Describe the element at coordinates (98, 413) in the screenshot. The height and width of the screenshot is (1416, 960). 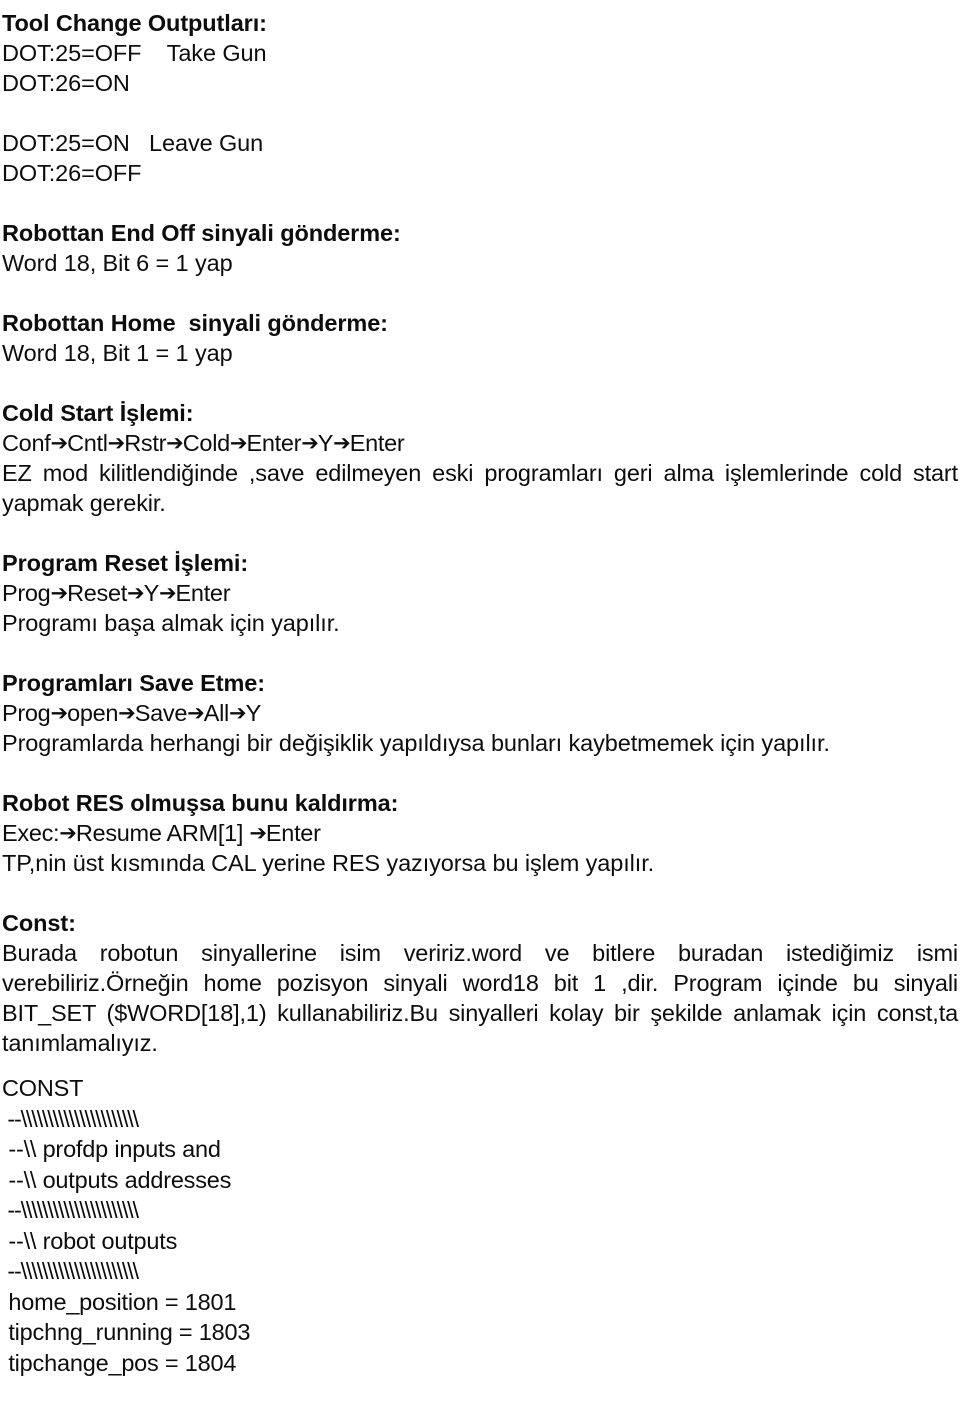
I see `cold-start-heading: Cold Start İşlemi:` at that location.